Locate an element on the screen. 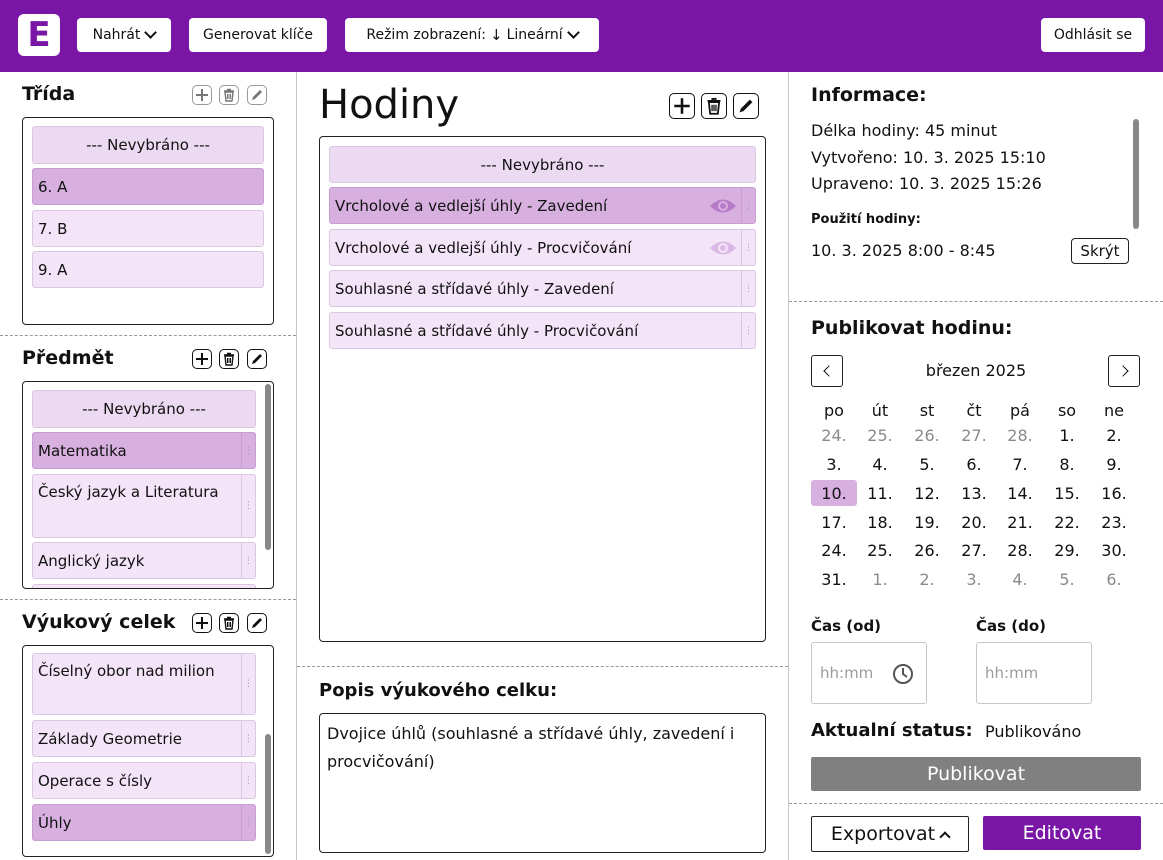  calendar-day: 15. is located at coordinates (1067, 493).